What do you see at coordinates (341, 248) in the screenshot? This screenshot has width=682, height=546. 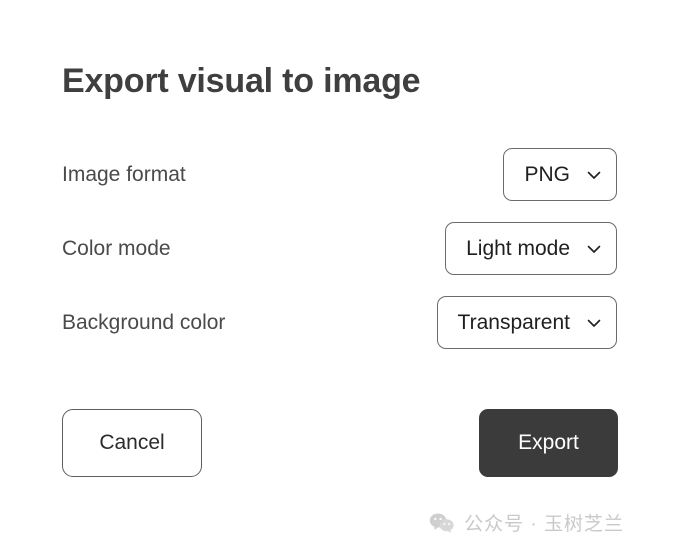 I see `form-row-color-mode: Color mode Light mode` at bounding box center [341, 248].